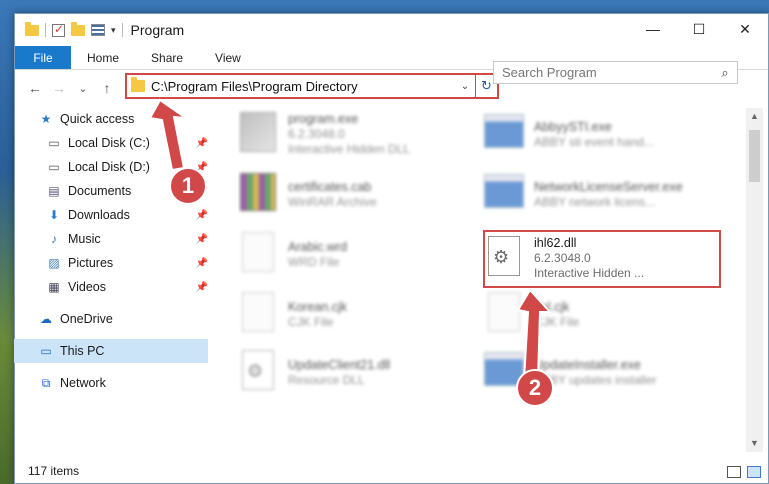  What do you see at coordinates (745, 29) in the screenshot?
I see `close-button: ✕` at bounding box center [745, 29].